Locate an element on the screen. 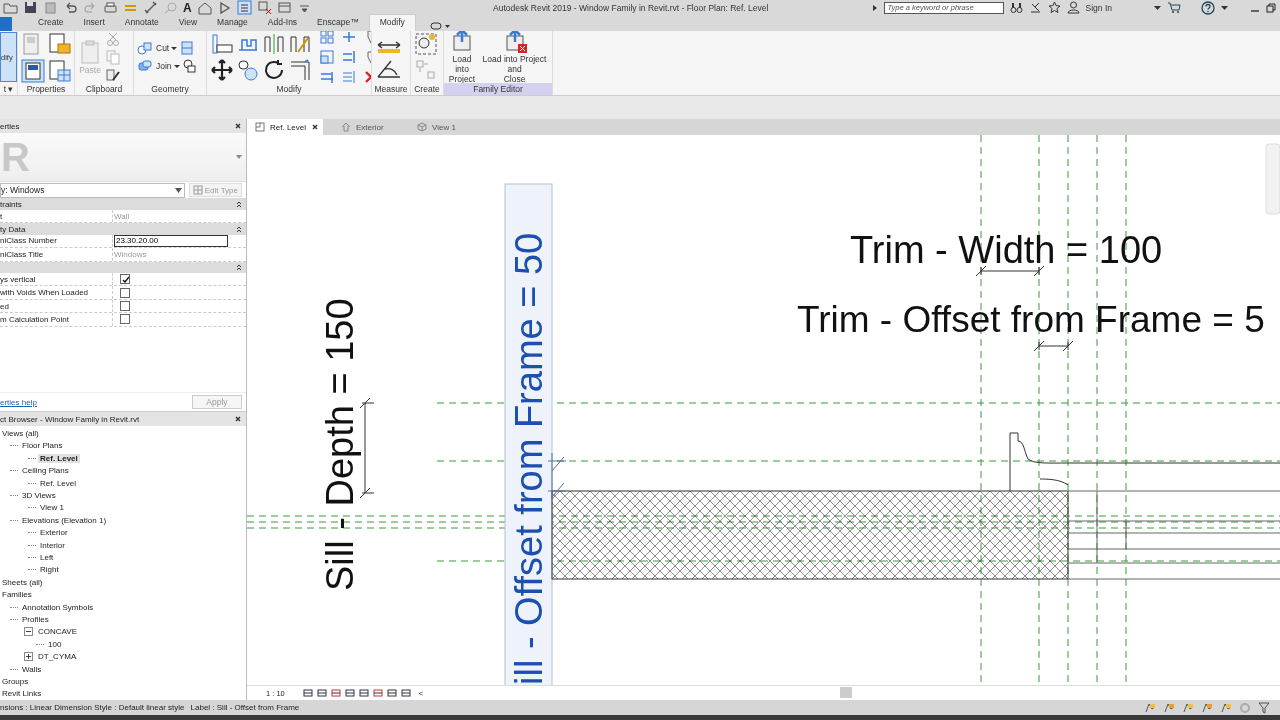 The width and height of the screenshot is (1280, 720). ribbon-tab: Add-Ins is located at coordinates (282, 23).